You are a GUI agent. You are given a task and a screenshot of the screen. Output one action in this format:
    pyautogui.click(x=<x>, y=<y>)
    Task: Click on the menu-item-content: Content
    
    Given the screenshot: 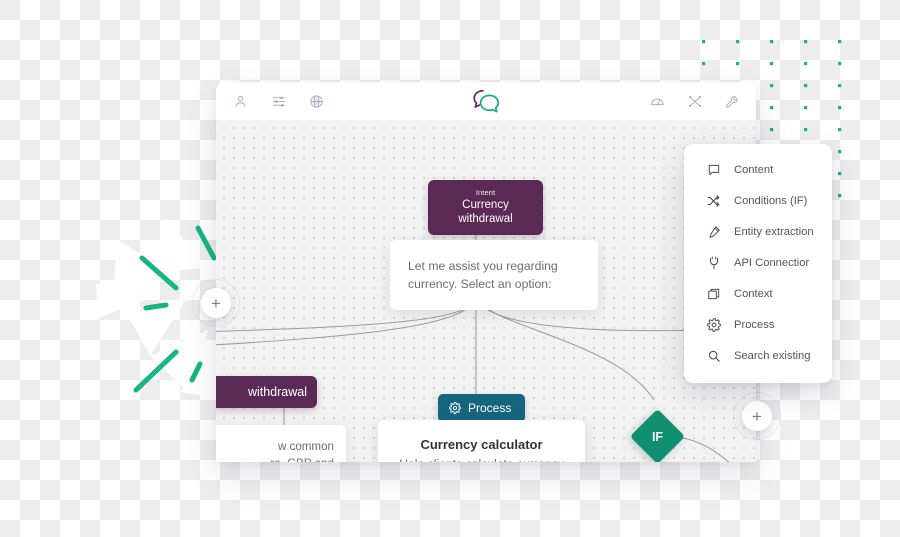 What is the action you would take?
    pyautogui.click(x=758, y=169)
    